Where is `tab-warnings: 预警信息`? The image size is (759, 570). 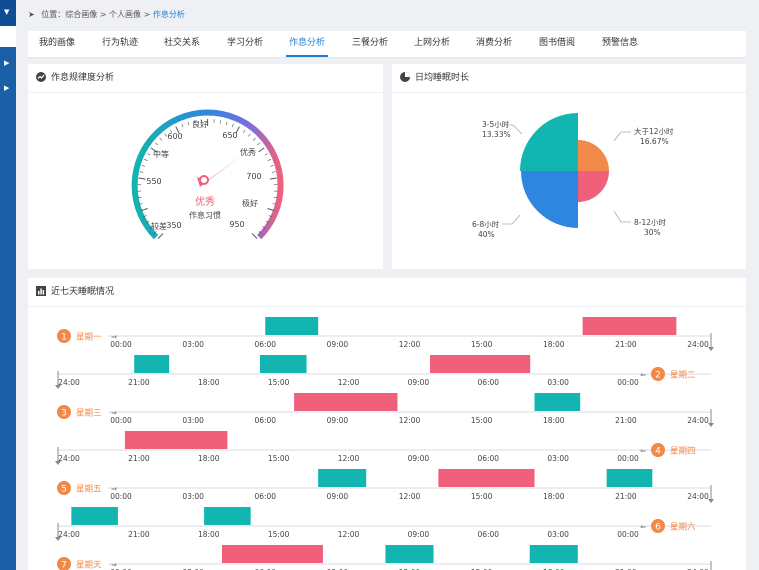 tab-warnings: 预警信息 is located at coordinates (620, 43).